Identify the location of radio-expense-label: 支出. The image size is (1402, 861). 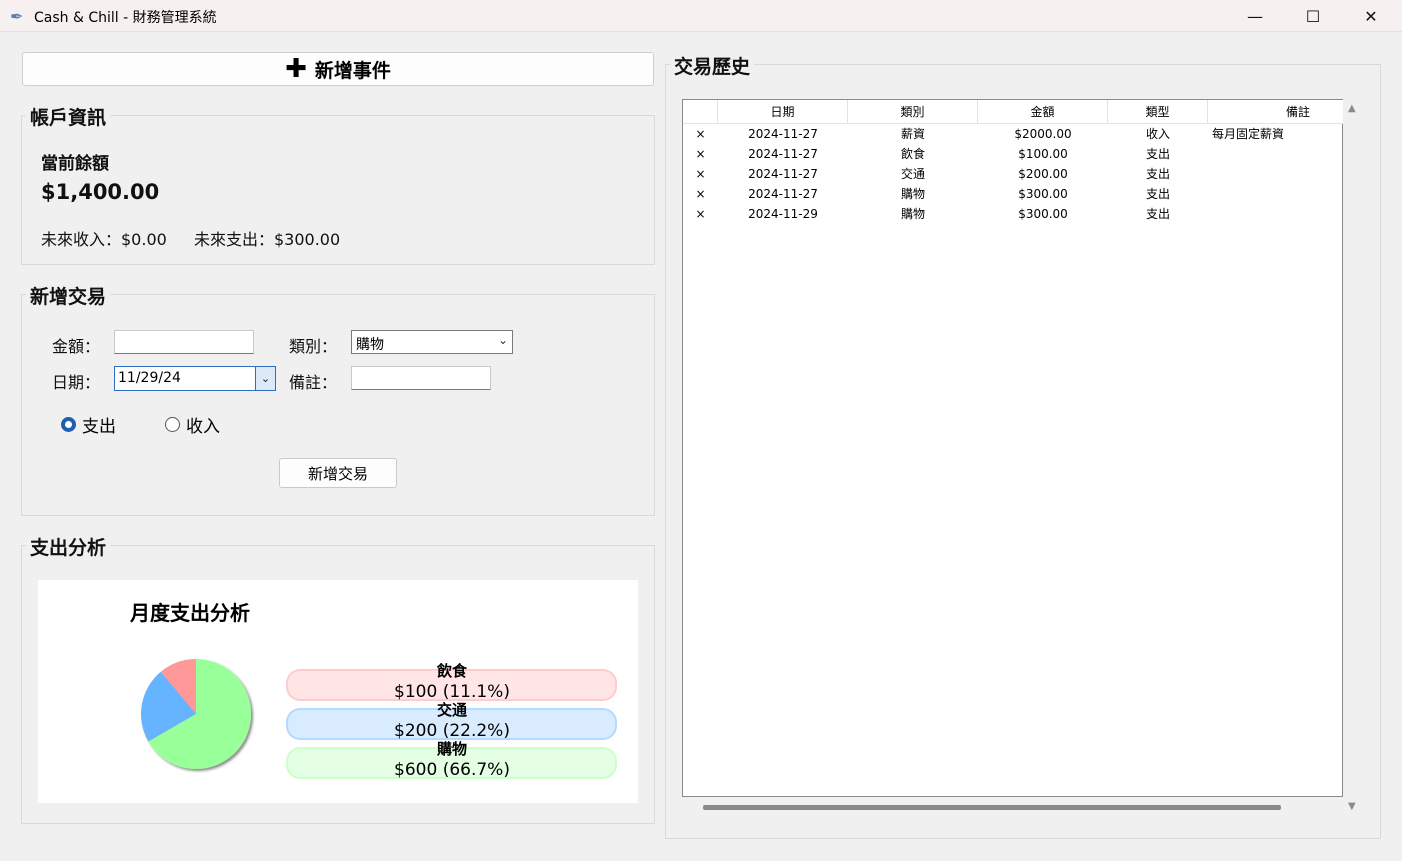
(99, 427).